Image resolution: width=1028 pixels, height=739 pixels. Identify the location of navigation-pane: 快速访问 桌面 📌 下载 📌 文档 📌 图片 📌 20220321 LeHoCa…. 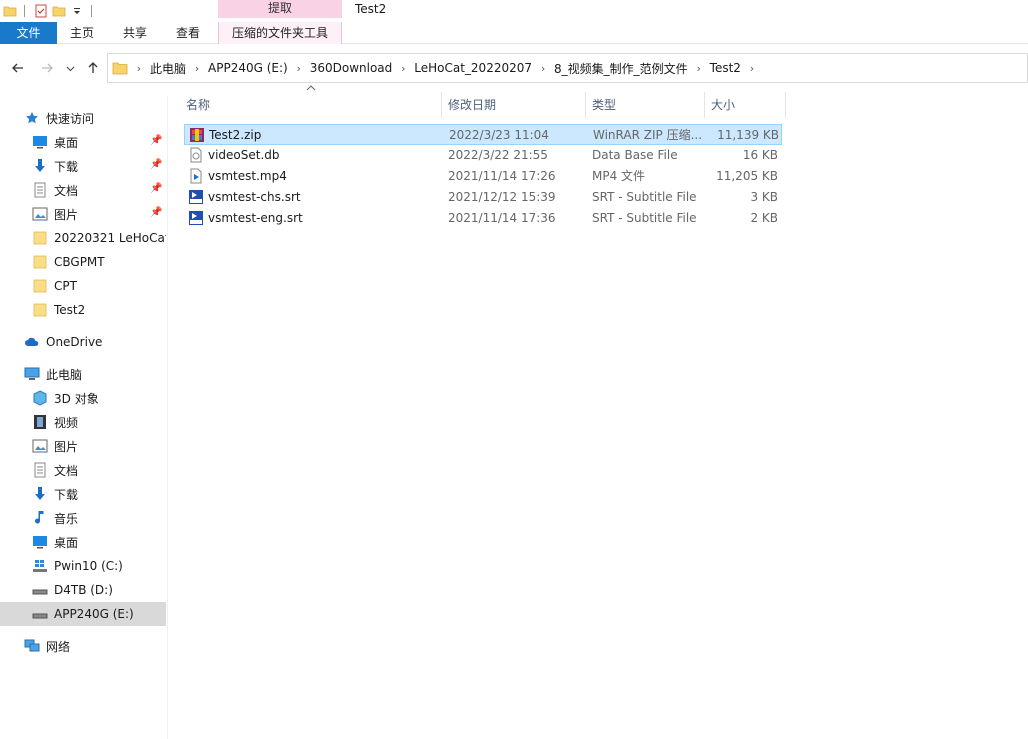
(84, 417).